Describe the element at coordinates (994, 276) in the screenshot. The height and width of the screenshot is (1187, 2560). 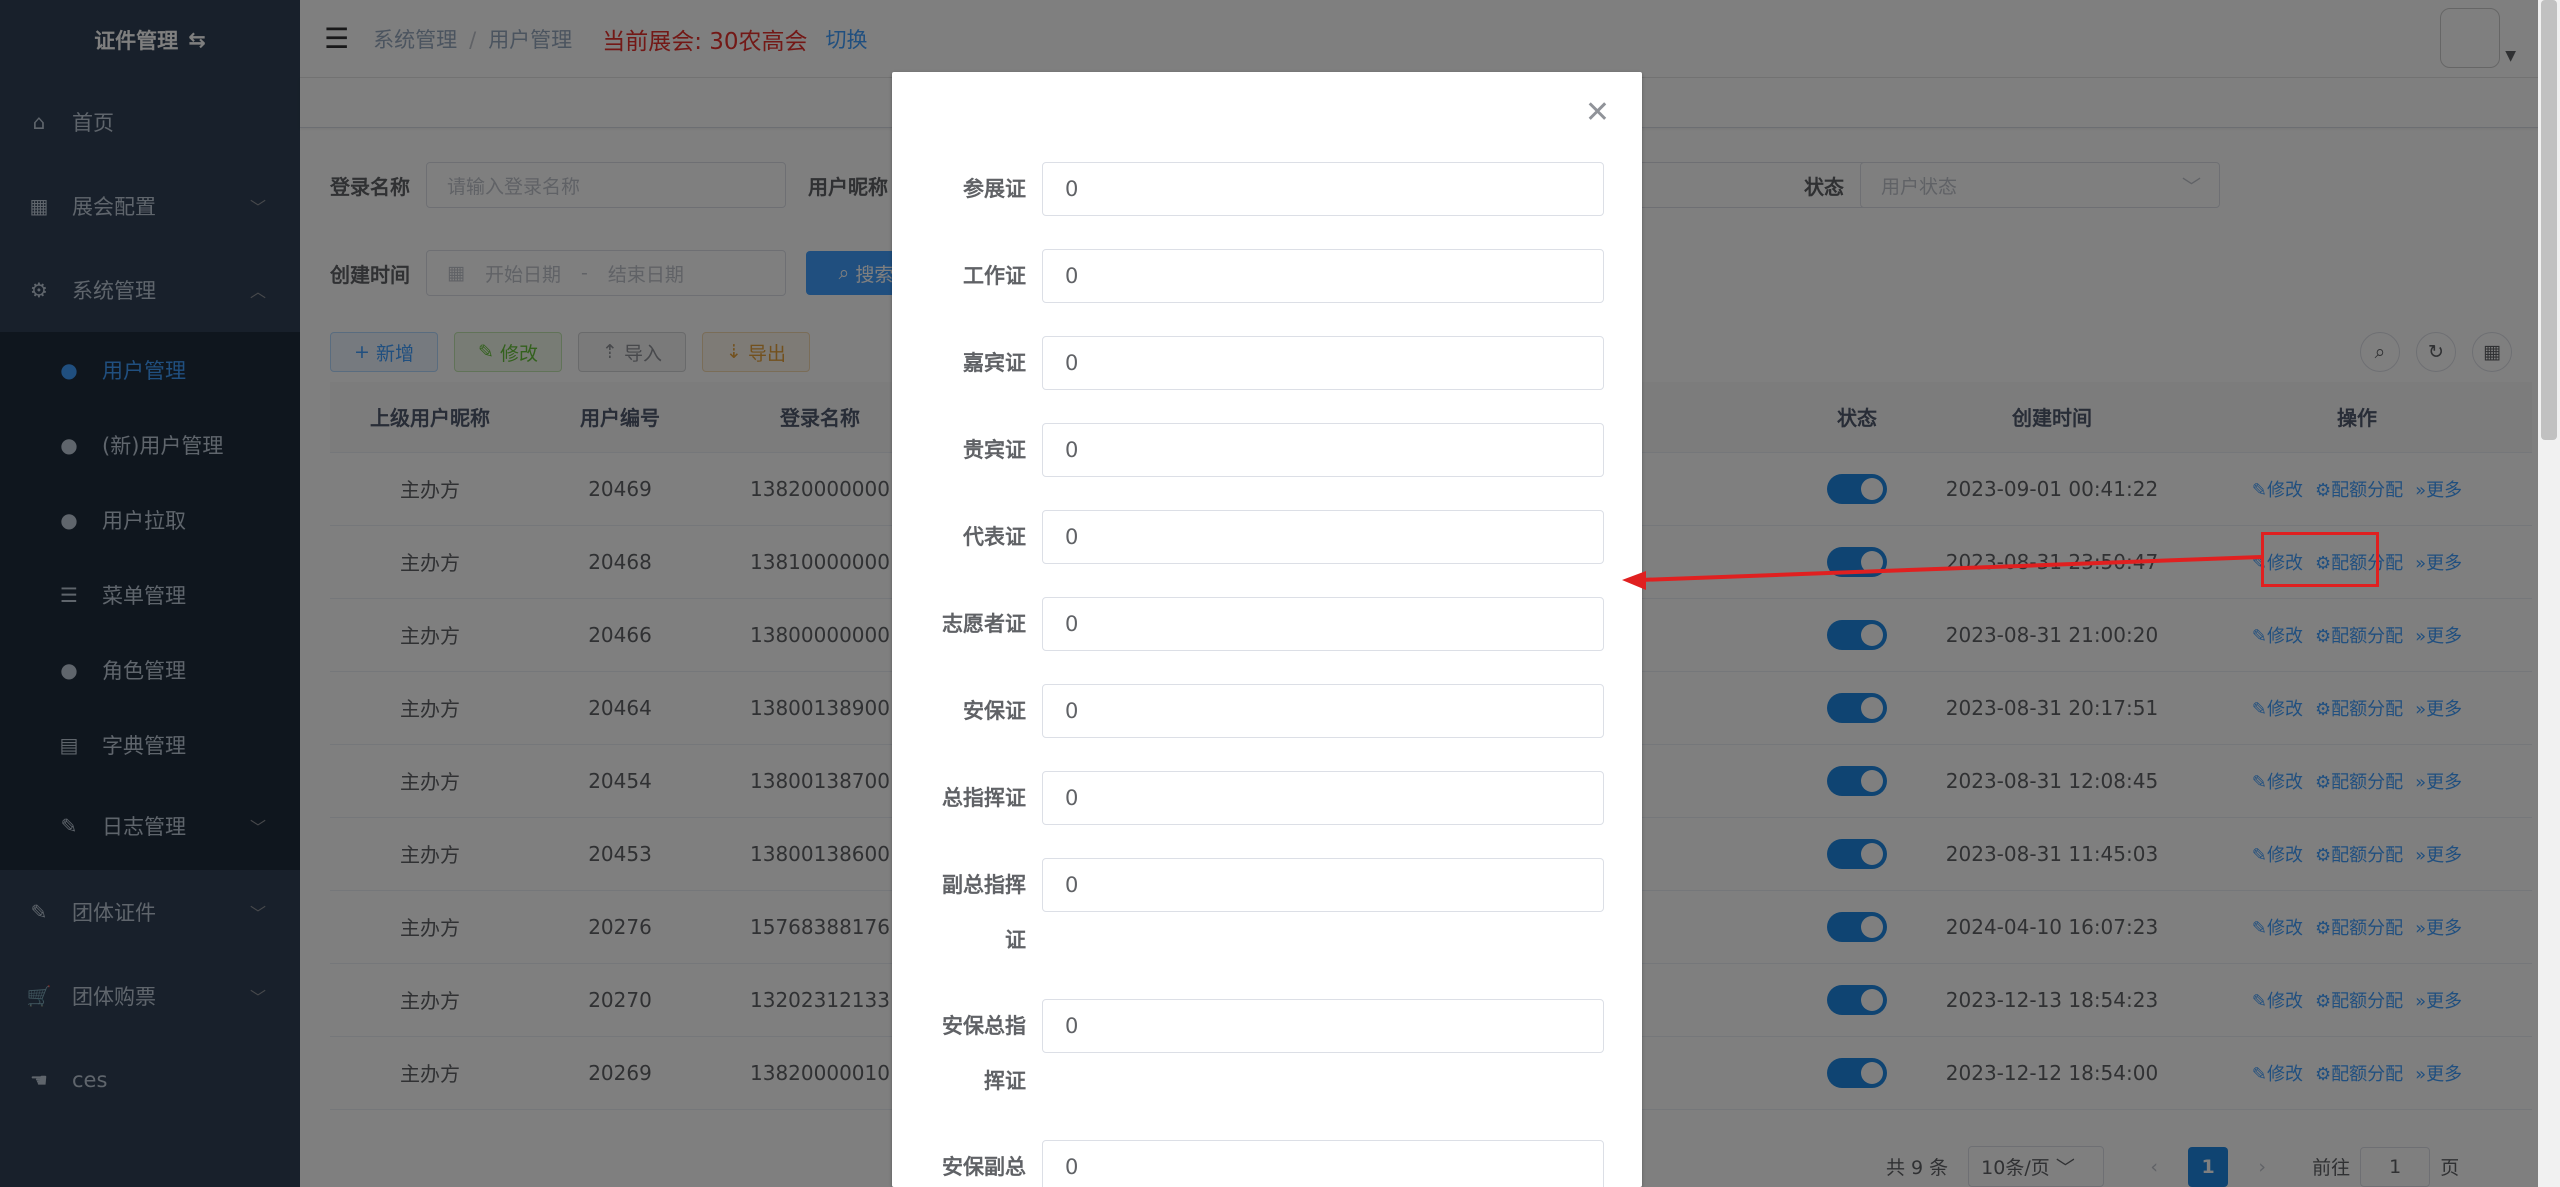
I see `quota-field-label: 工作证` at that location.